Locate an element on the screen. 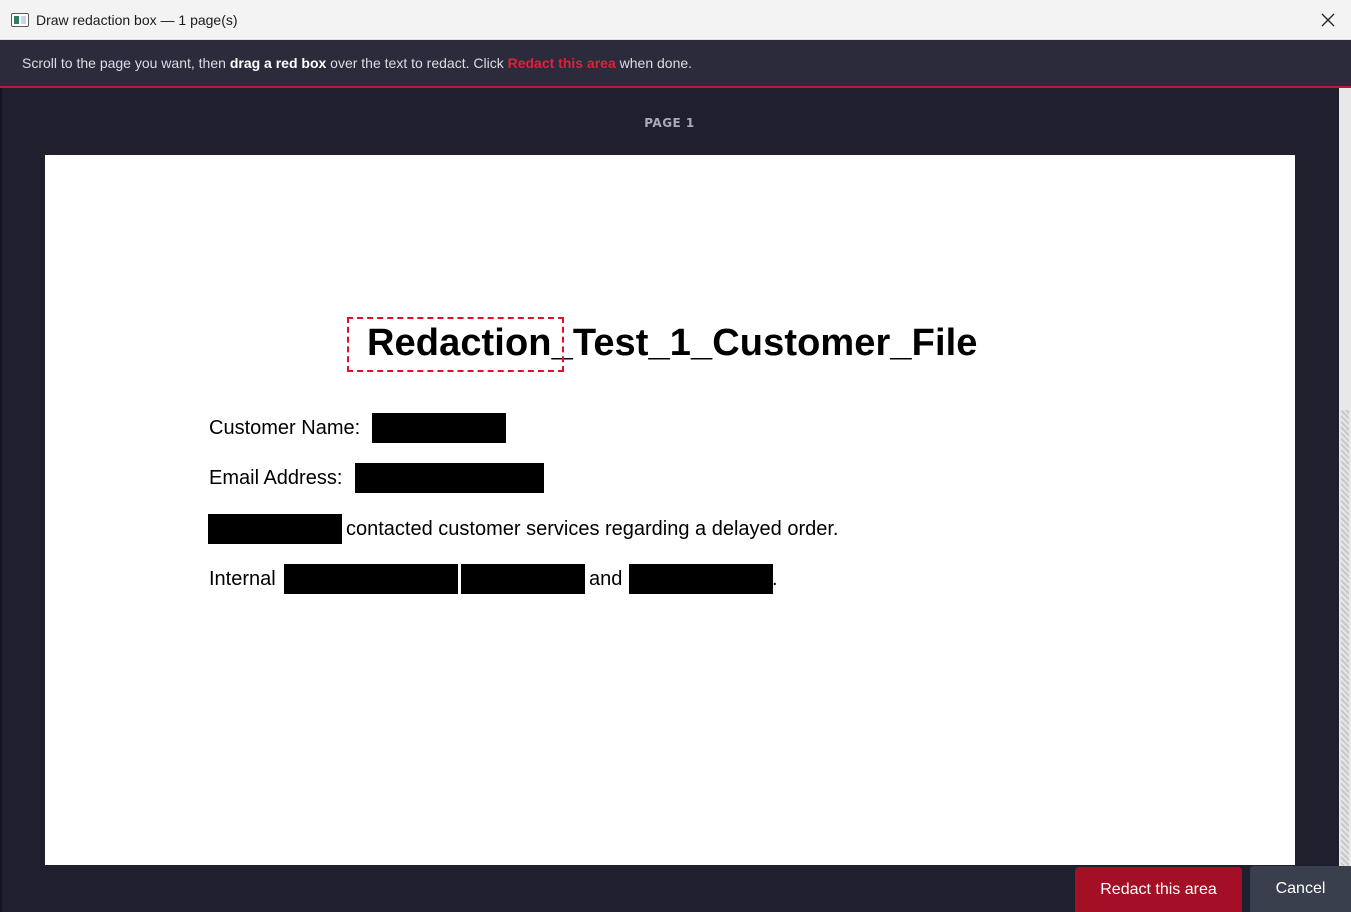 This screenshot has height=912, width=1351. instruction-part-3: when done. is located at coordinates (654, 63).